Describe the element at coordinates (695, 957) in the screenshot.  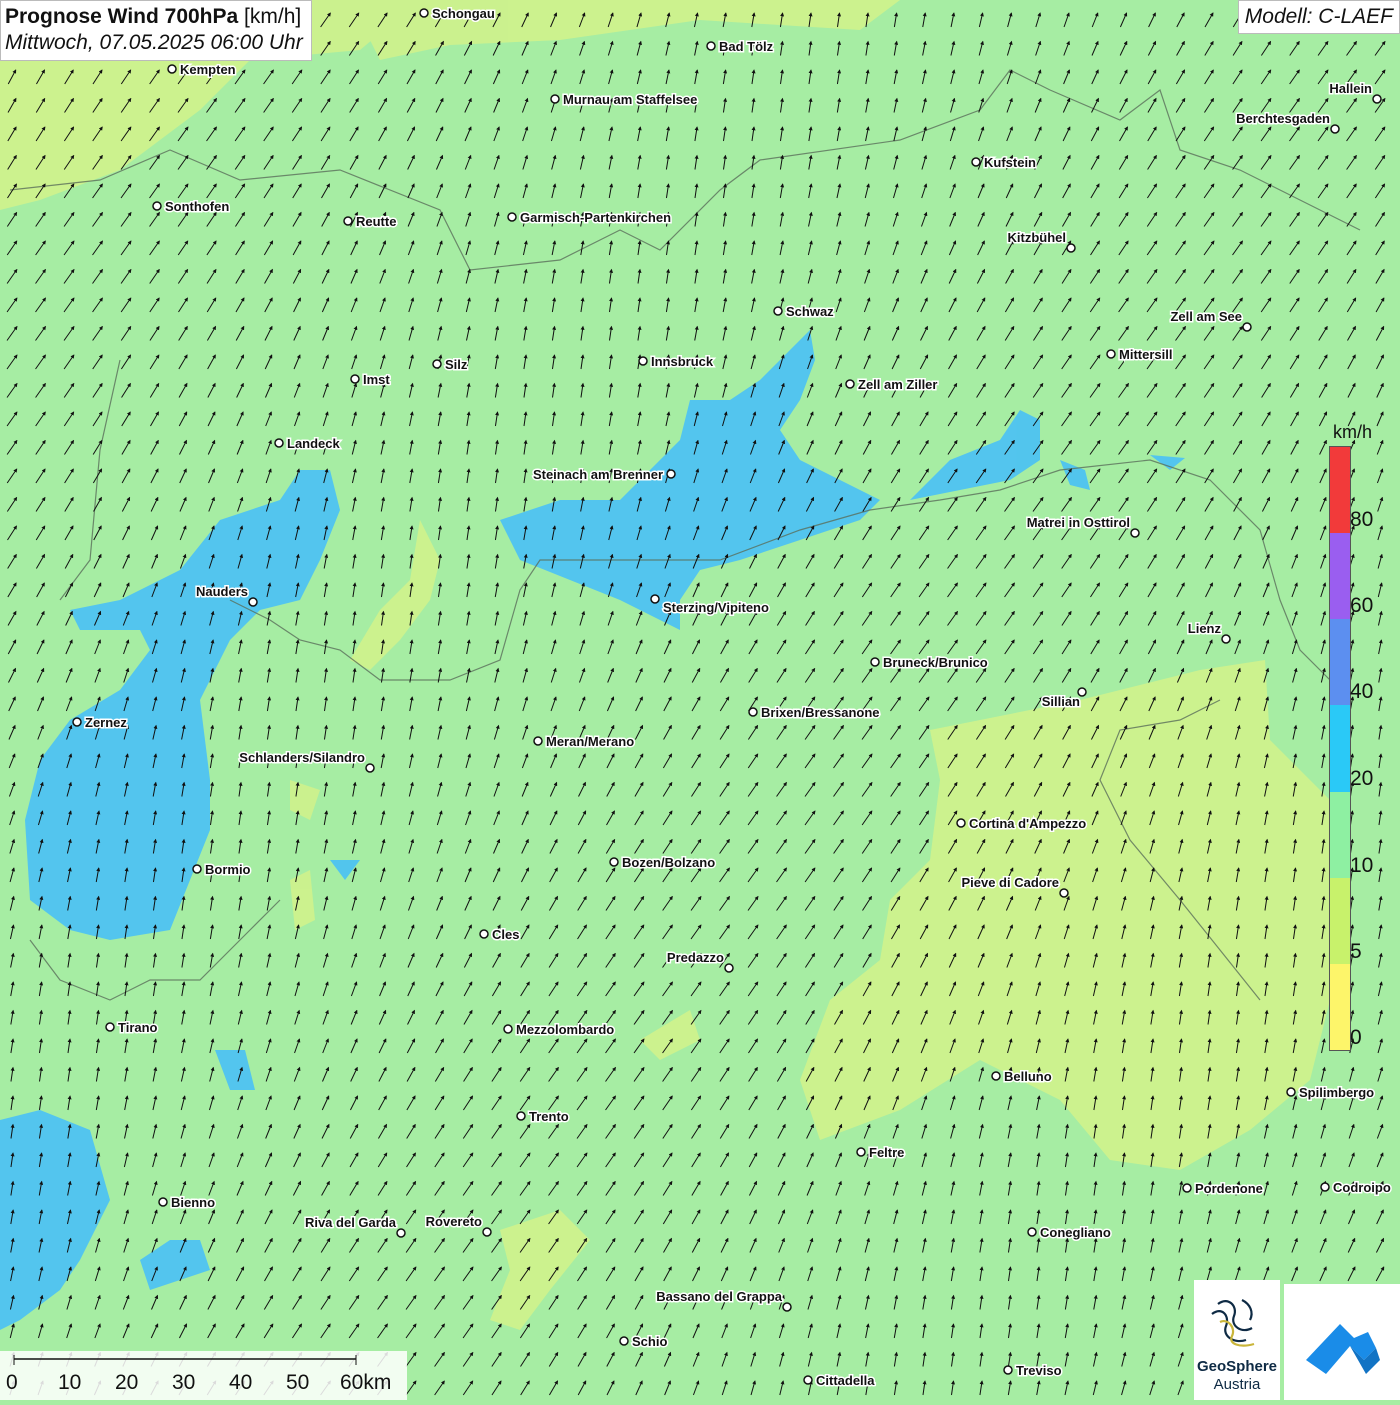
I see `city-label: Predazzo` at that location.